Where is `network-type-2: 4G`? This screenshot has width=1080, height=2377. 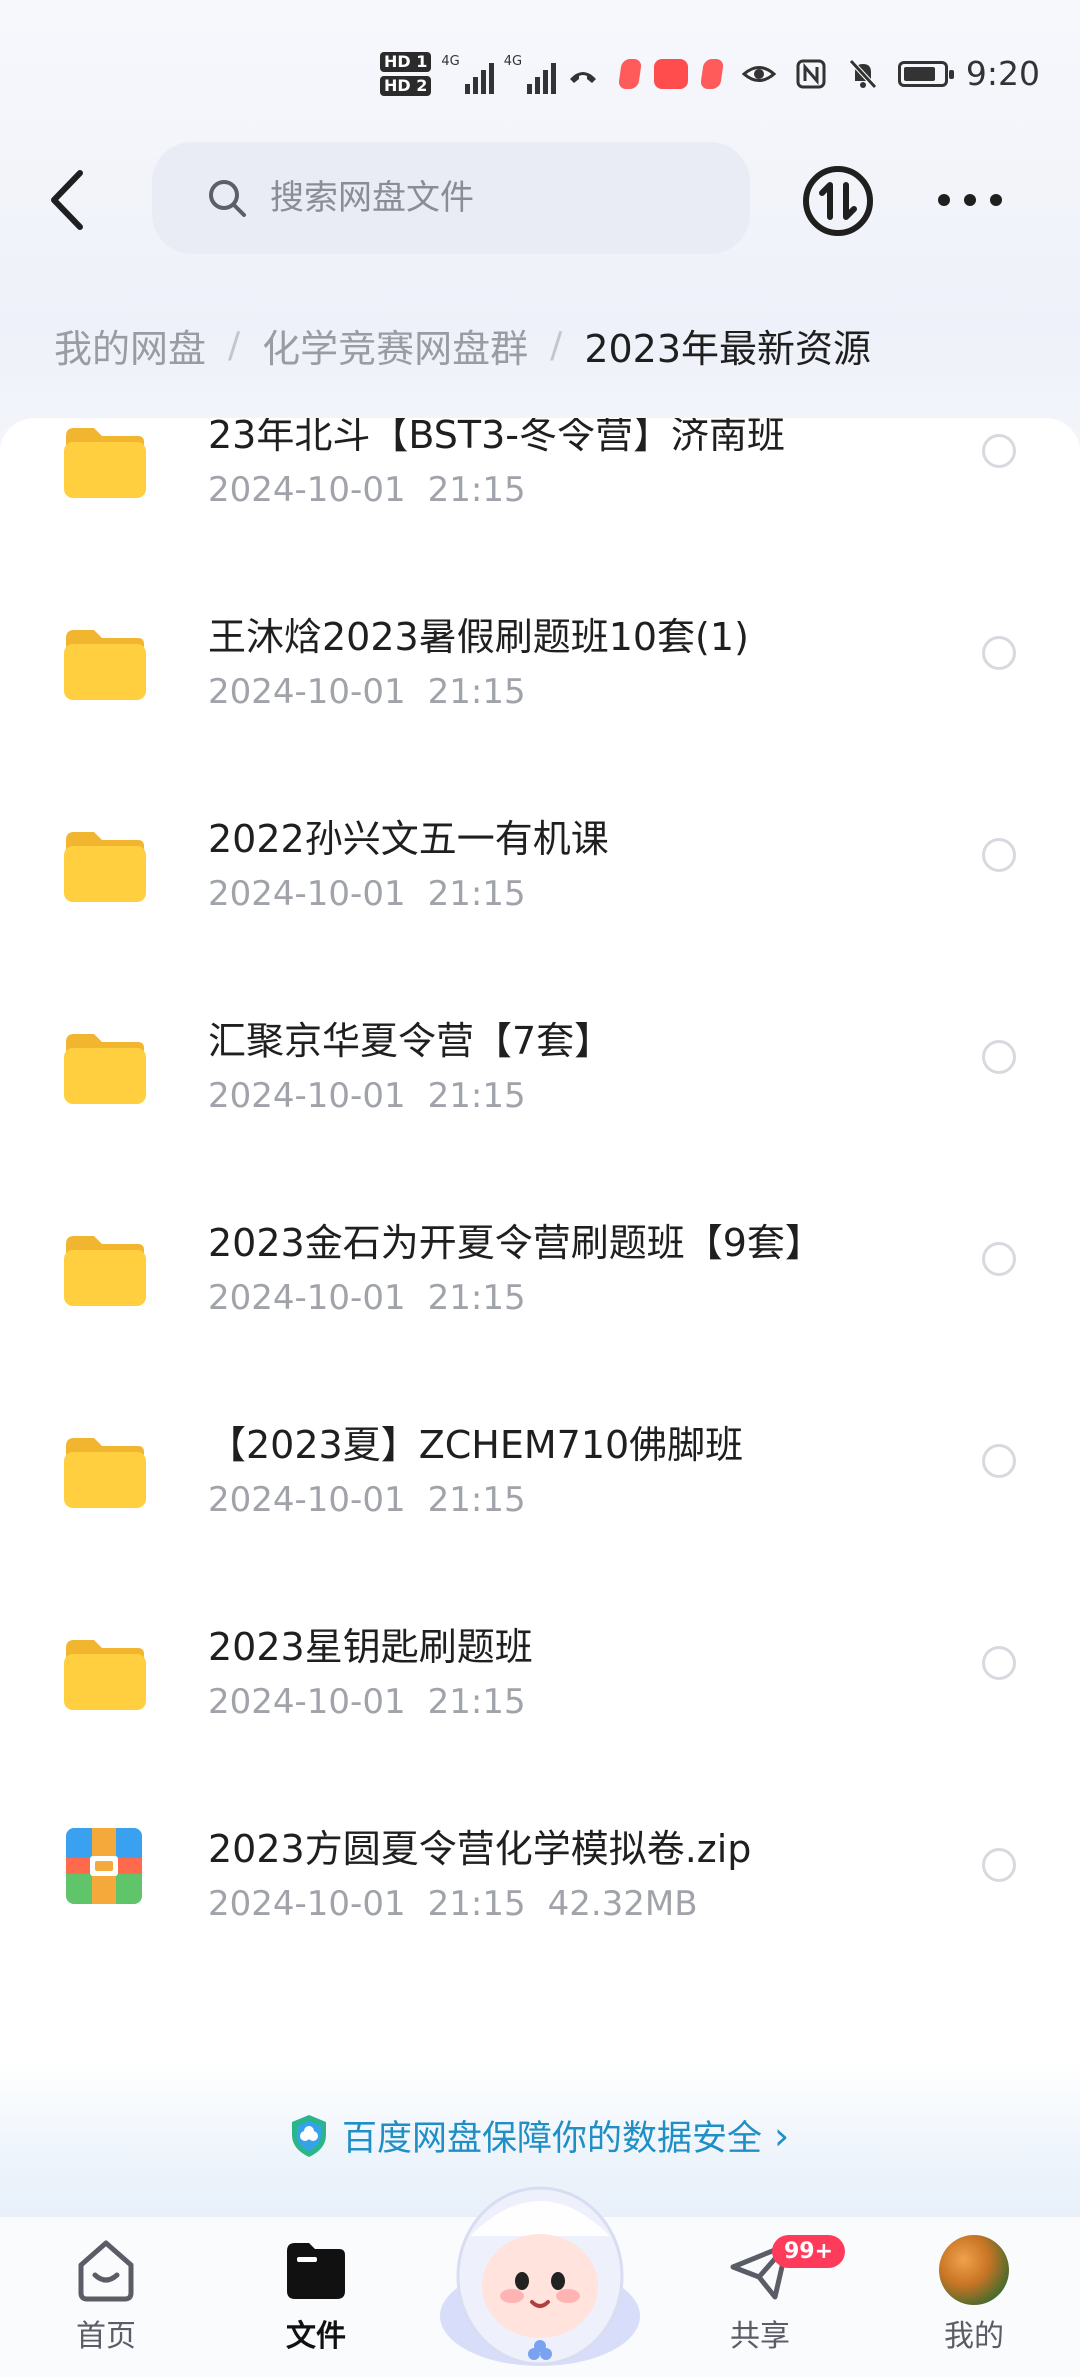 network-type-2: 4G is located at coordinates (513, 61).